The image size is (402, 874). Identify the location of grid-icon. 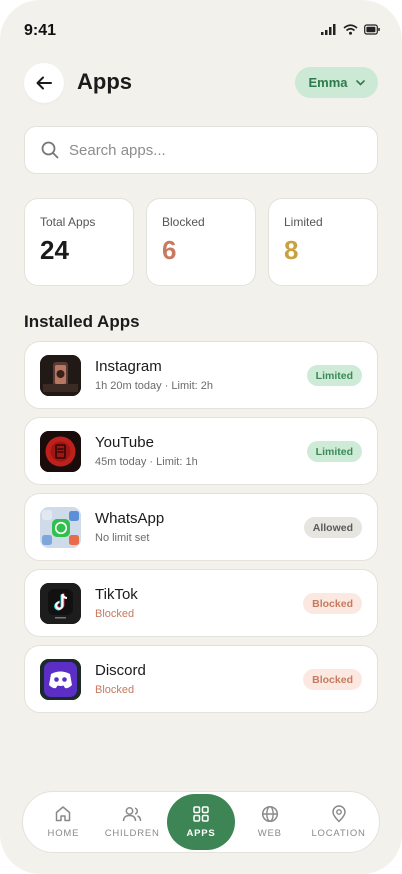
(201, 814).